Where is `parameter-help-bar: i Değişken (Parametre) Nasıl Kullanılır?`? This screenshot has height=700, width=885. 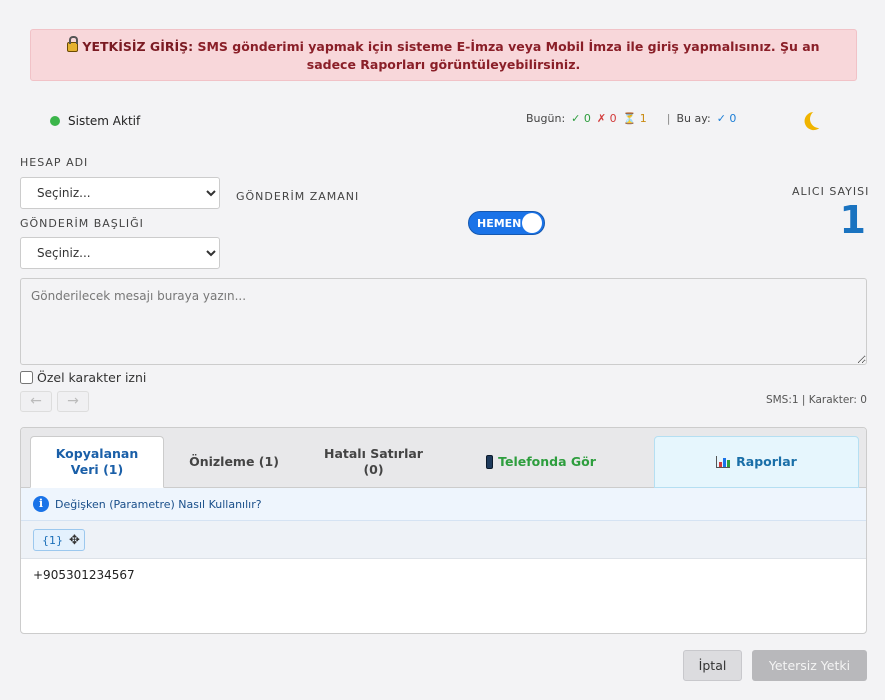 parameter-help-bar: i Değişken (Parametre) Nasıl Kullanılır? is located at coordinates (443, 504).